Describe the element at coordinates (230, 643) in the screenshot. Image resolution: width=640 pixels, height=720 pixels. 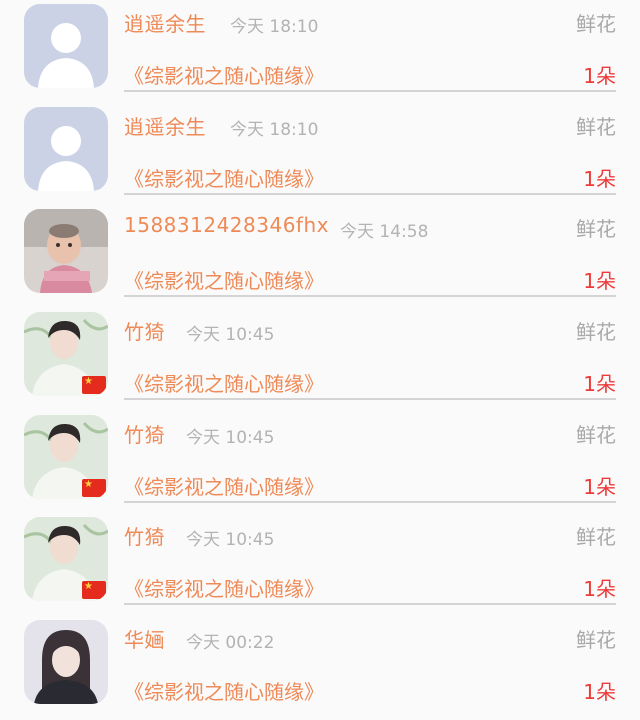
I see `timestamp: 今天 00:22` at that location.